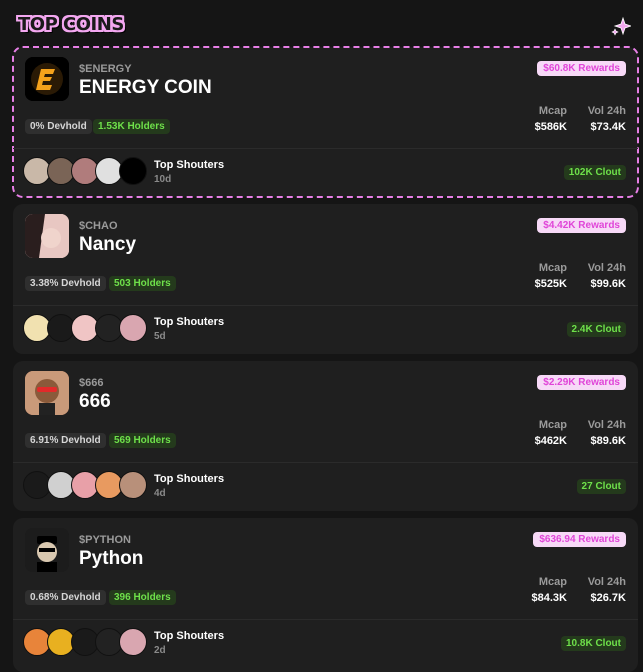 The width and height of the screenshot is (643, 672). Describe the element at coordinates (142, 597) in the screenshot. I see `holders-badge: 396 Holders` at that location.